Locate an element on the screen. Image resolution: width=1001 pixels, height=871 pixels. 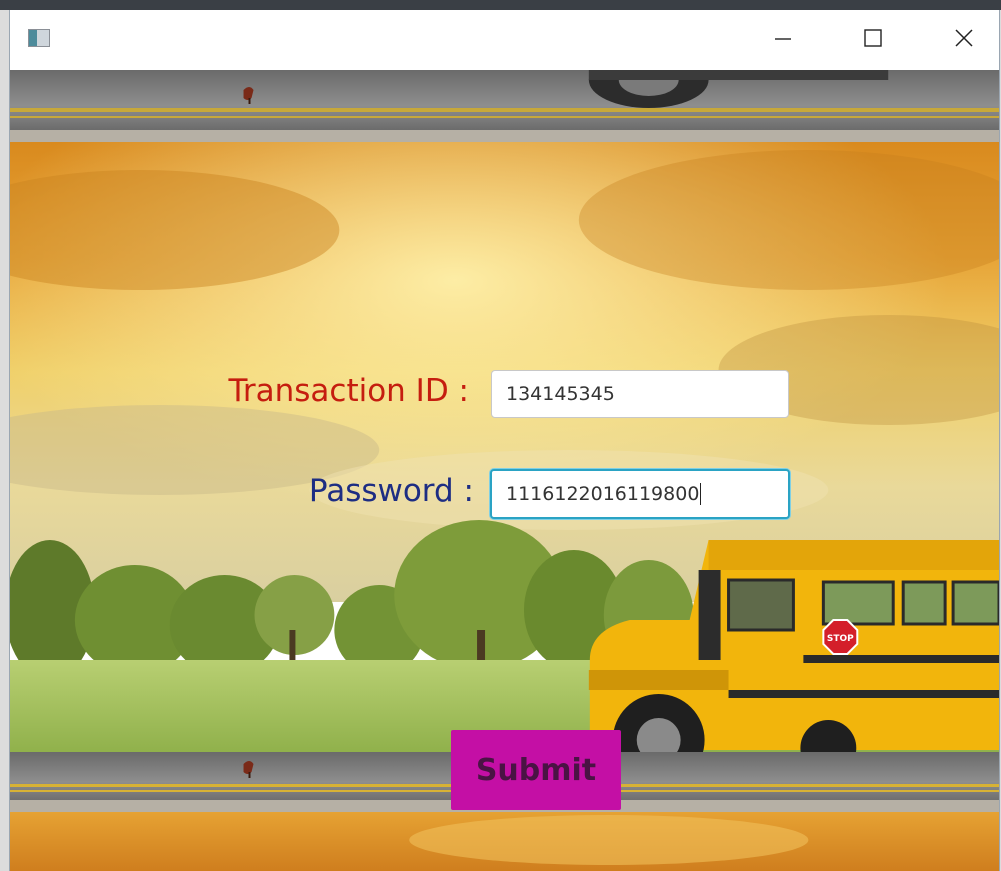
maximize-icon is located at coordinates (873, 38).